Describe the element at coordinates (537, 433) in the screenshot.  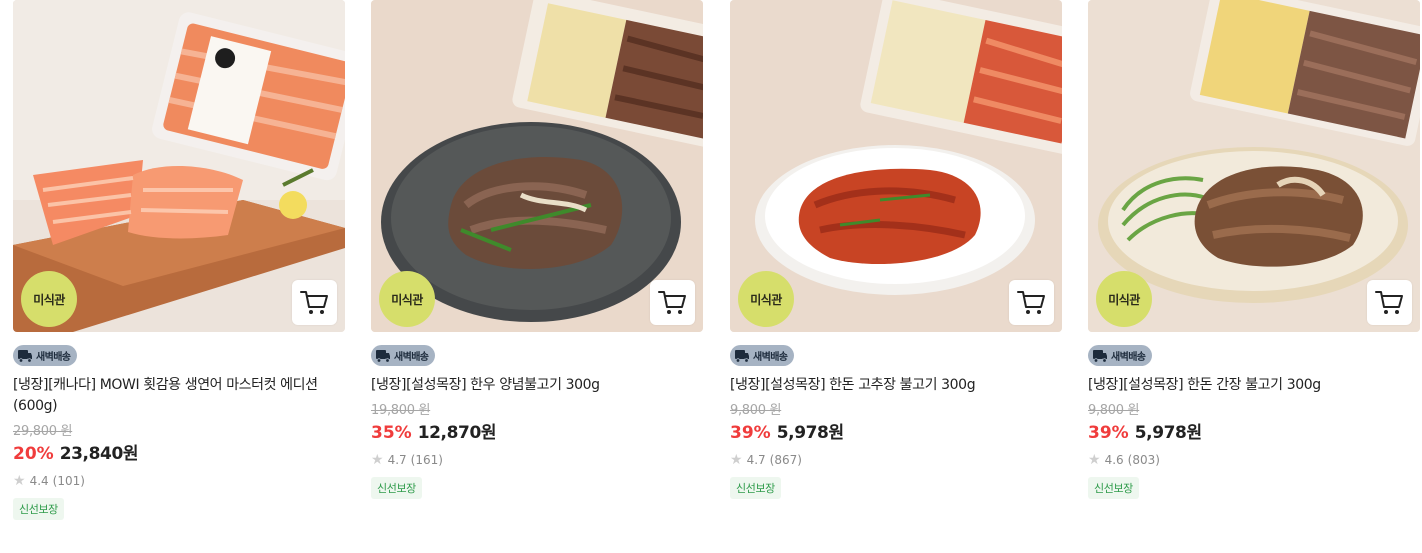
I see `price-row: 35% 12,870원` at that location.